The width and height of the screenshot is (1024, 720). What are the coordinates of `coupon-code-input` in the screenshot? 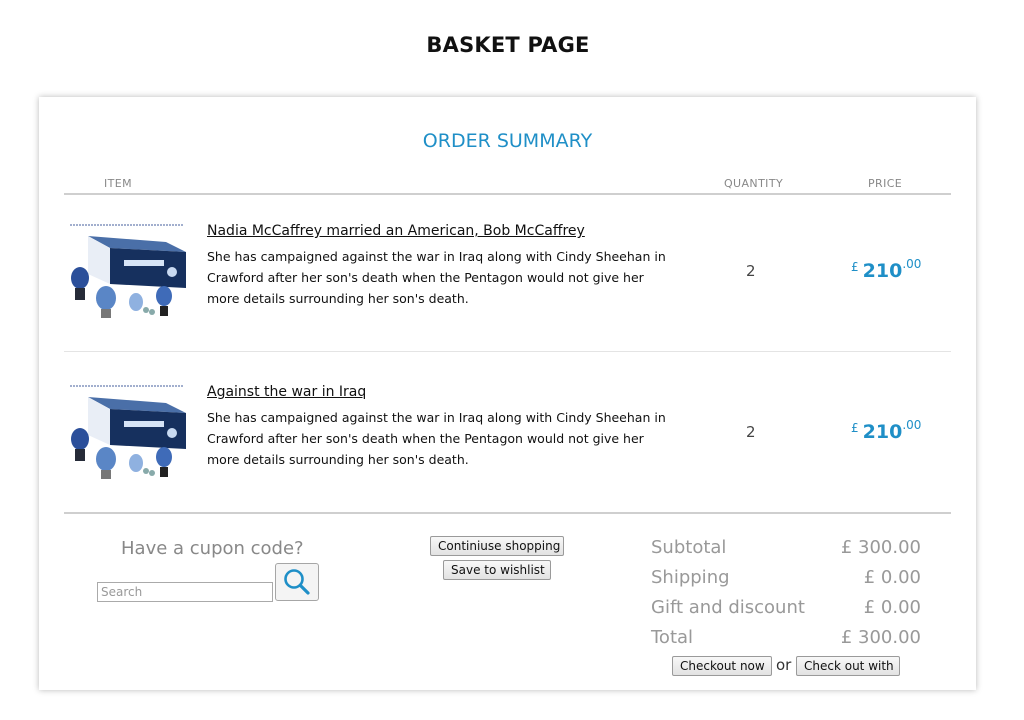 It's located at (185, 592).